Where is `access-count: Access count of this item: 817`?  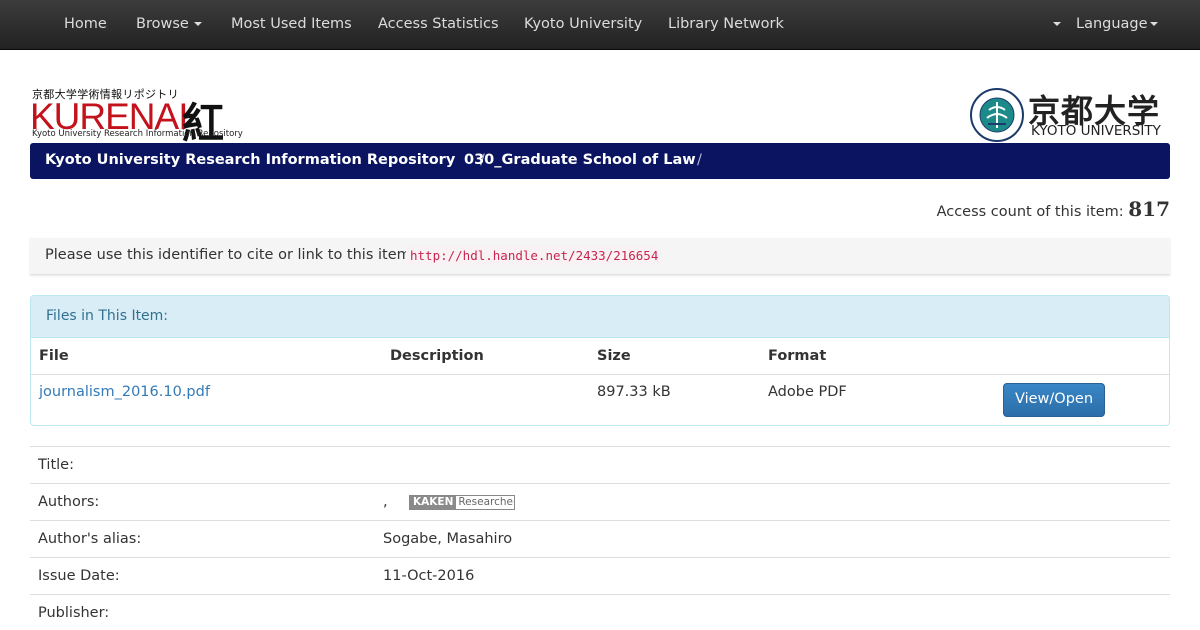 access-count: Access count of this item: 817 is located at coordinates (1053, 209).